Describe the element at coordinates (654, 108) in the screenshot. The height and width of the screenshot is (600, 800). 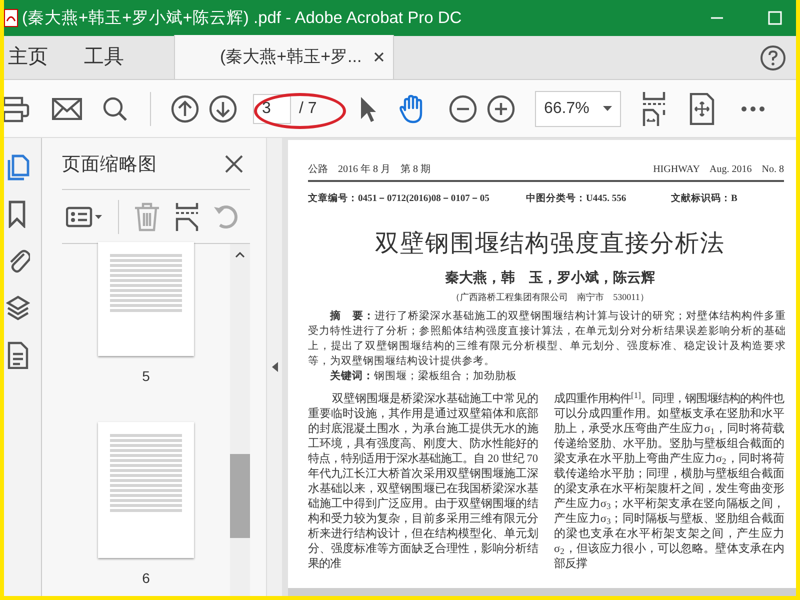
I see `fit-page-icon` at that location.